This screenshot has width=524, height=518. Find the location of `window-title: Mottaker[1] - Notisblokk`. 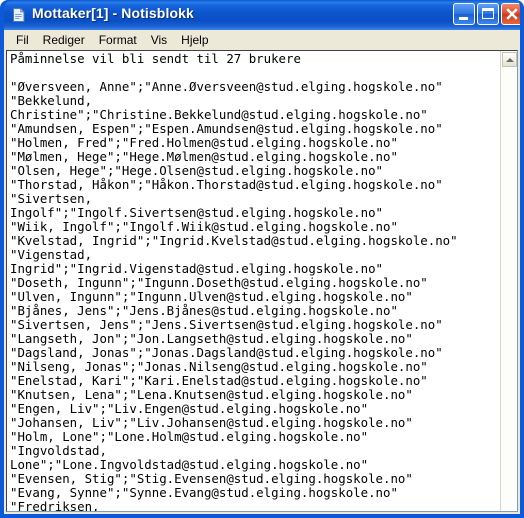

window-title: Mottaker[1] - Notisblokk is located at coordinates (113, 13).